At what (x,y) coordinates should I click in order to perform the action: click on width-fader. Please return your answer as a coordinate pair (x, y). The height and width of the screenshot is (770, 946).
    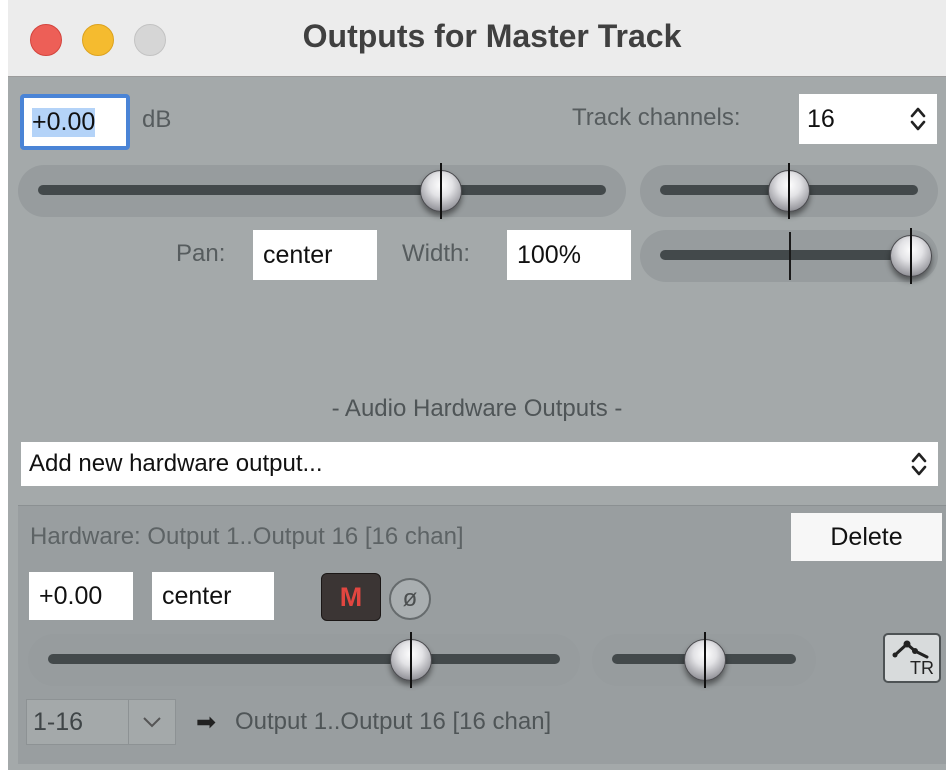
    Looking at the image, I should click on (789, 256).